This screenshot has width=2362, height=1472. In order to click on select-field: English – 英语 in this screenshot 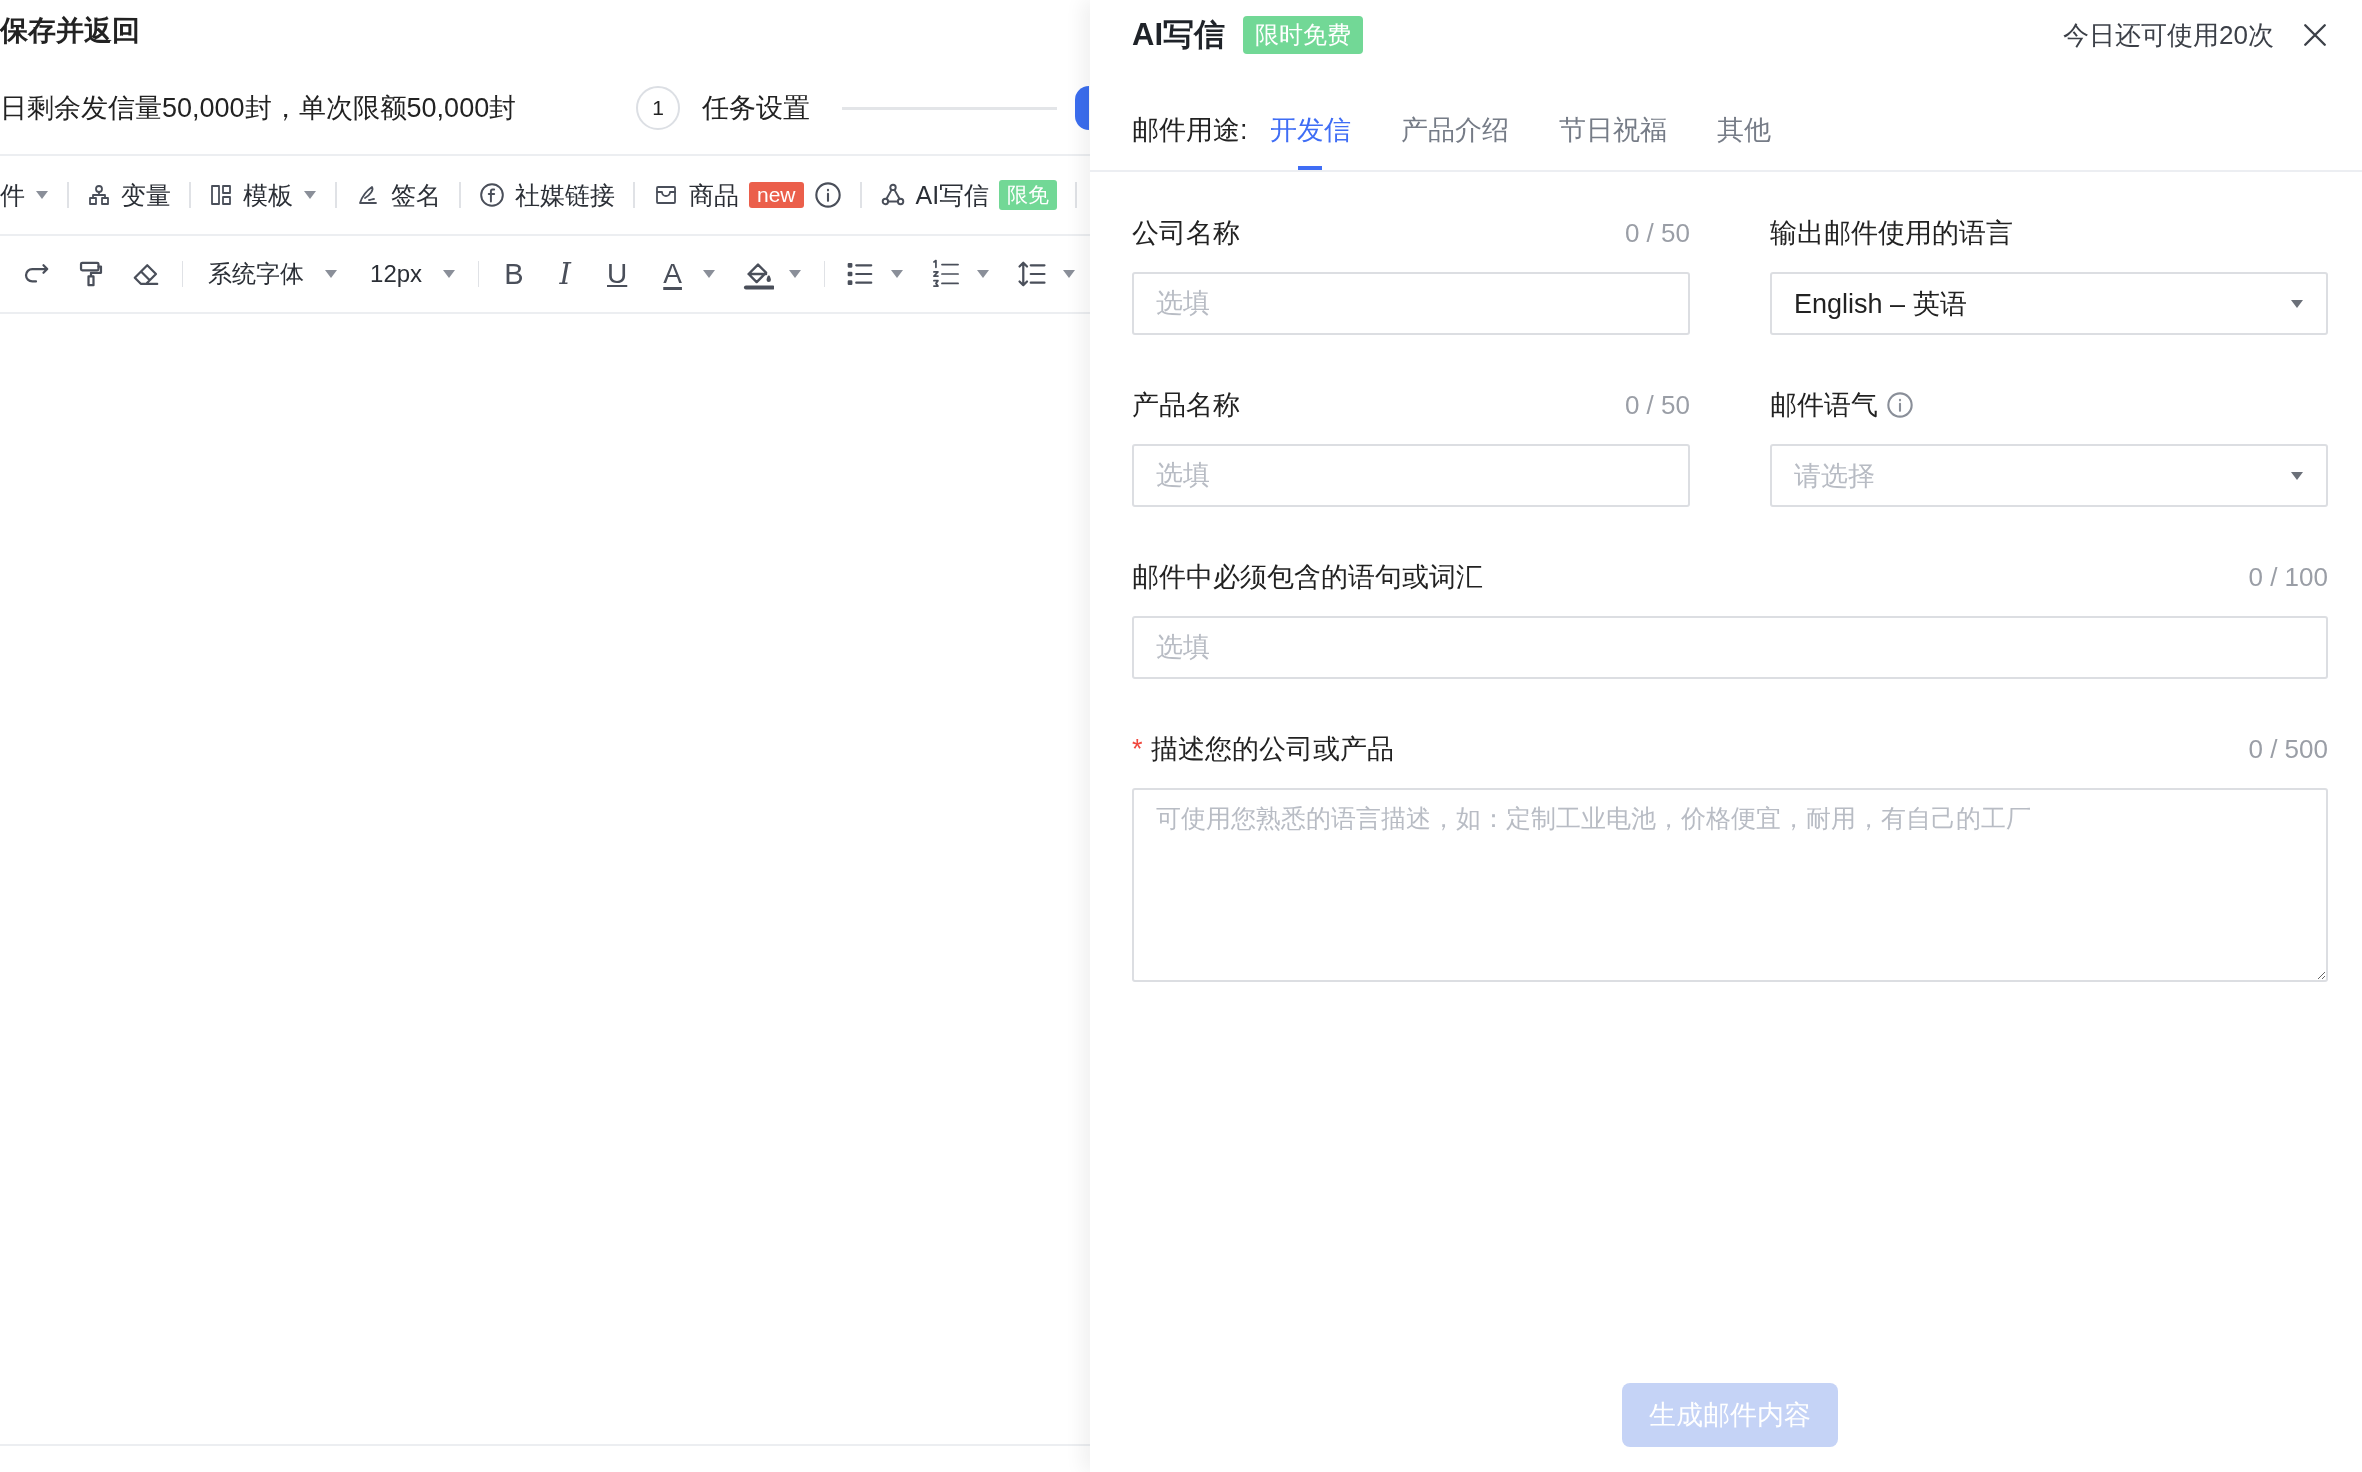, I will do `click(2049, 303)`.